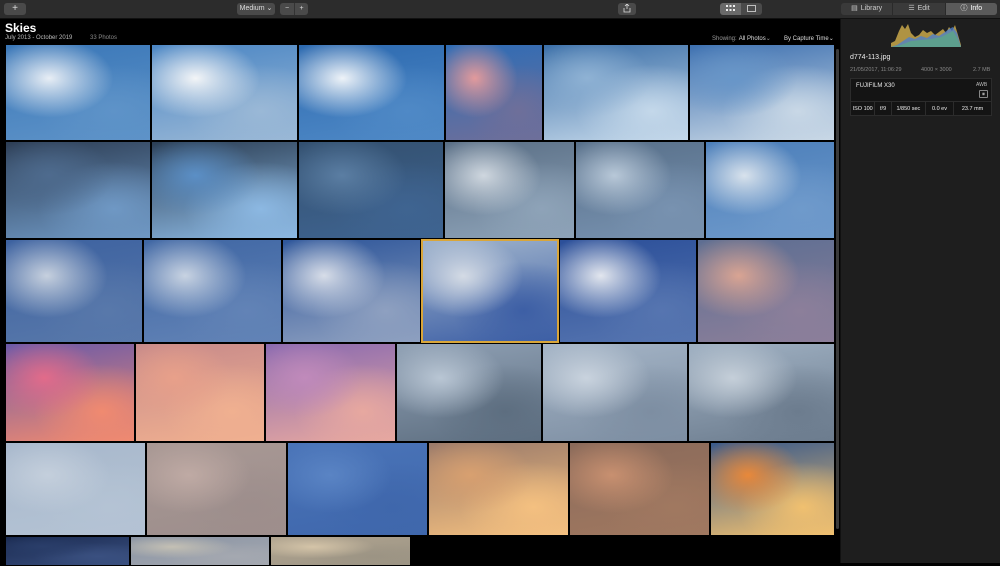 Image resolution: width=1000 pixels, height=566 pixels. I want to click on camera-model: FUJIFILM X30, so click(875, 86).